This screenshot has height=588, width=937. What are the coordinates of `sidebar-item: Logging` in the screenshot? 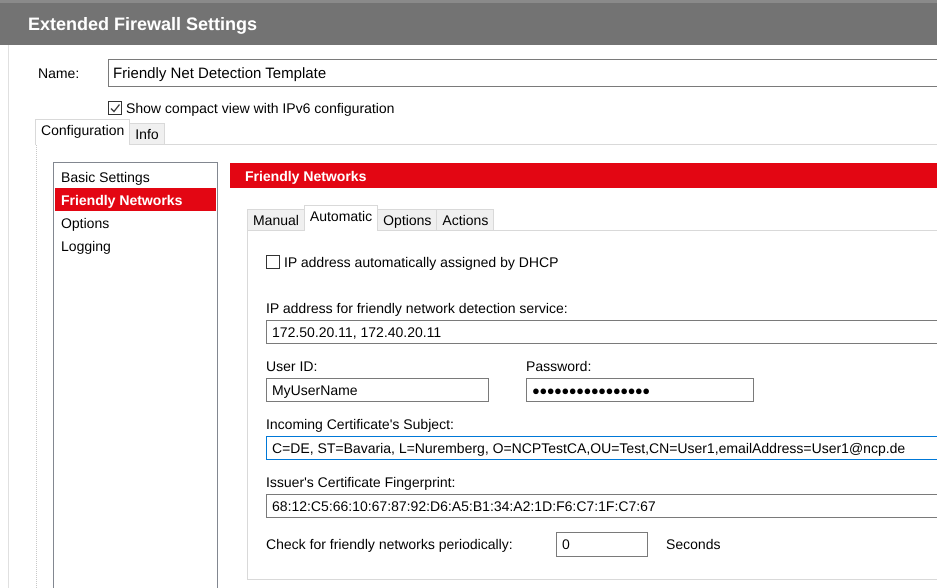 It's located at (135, 245).